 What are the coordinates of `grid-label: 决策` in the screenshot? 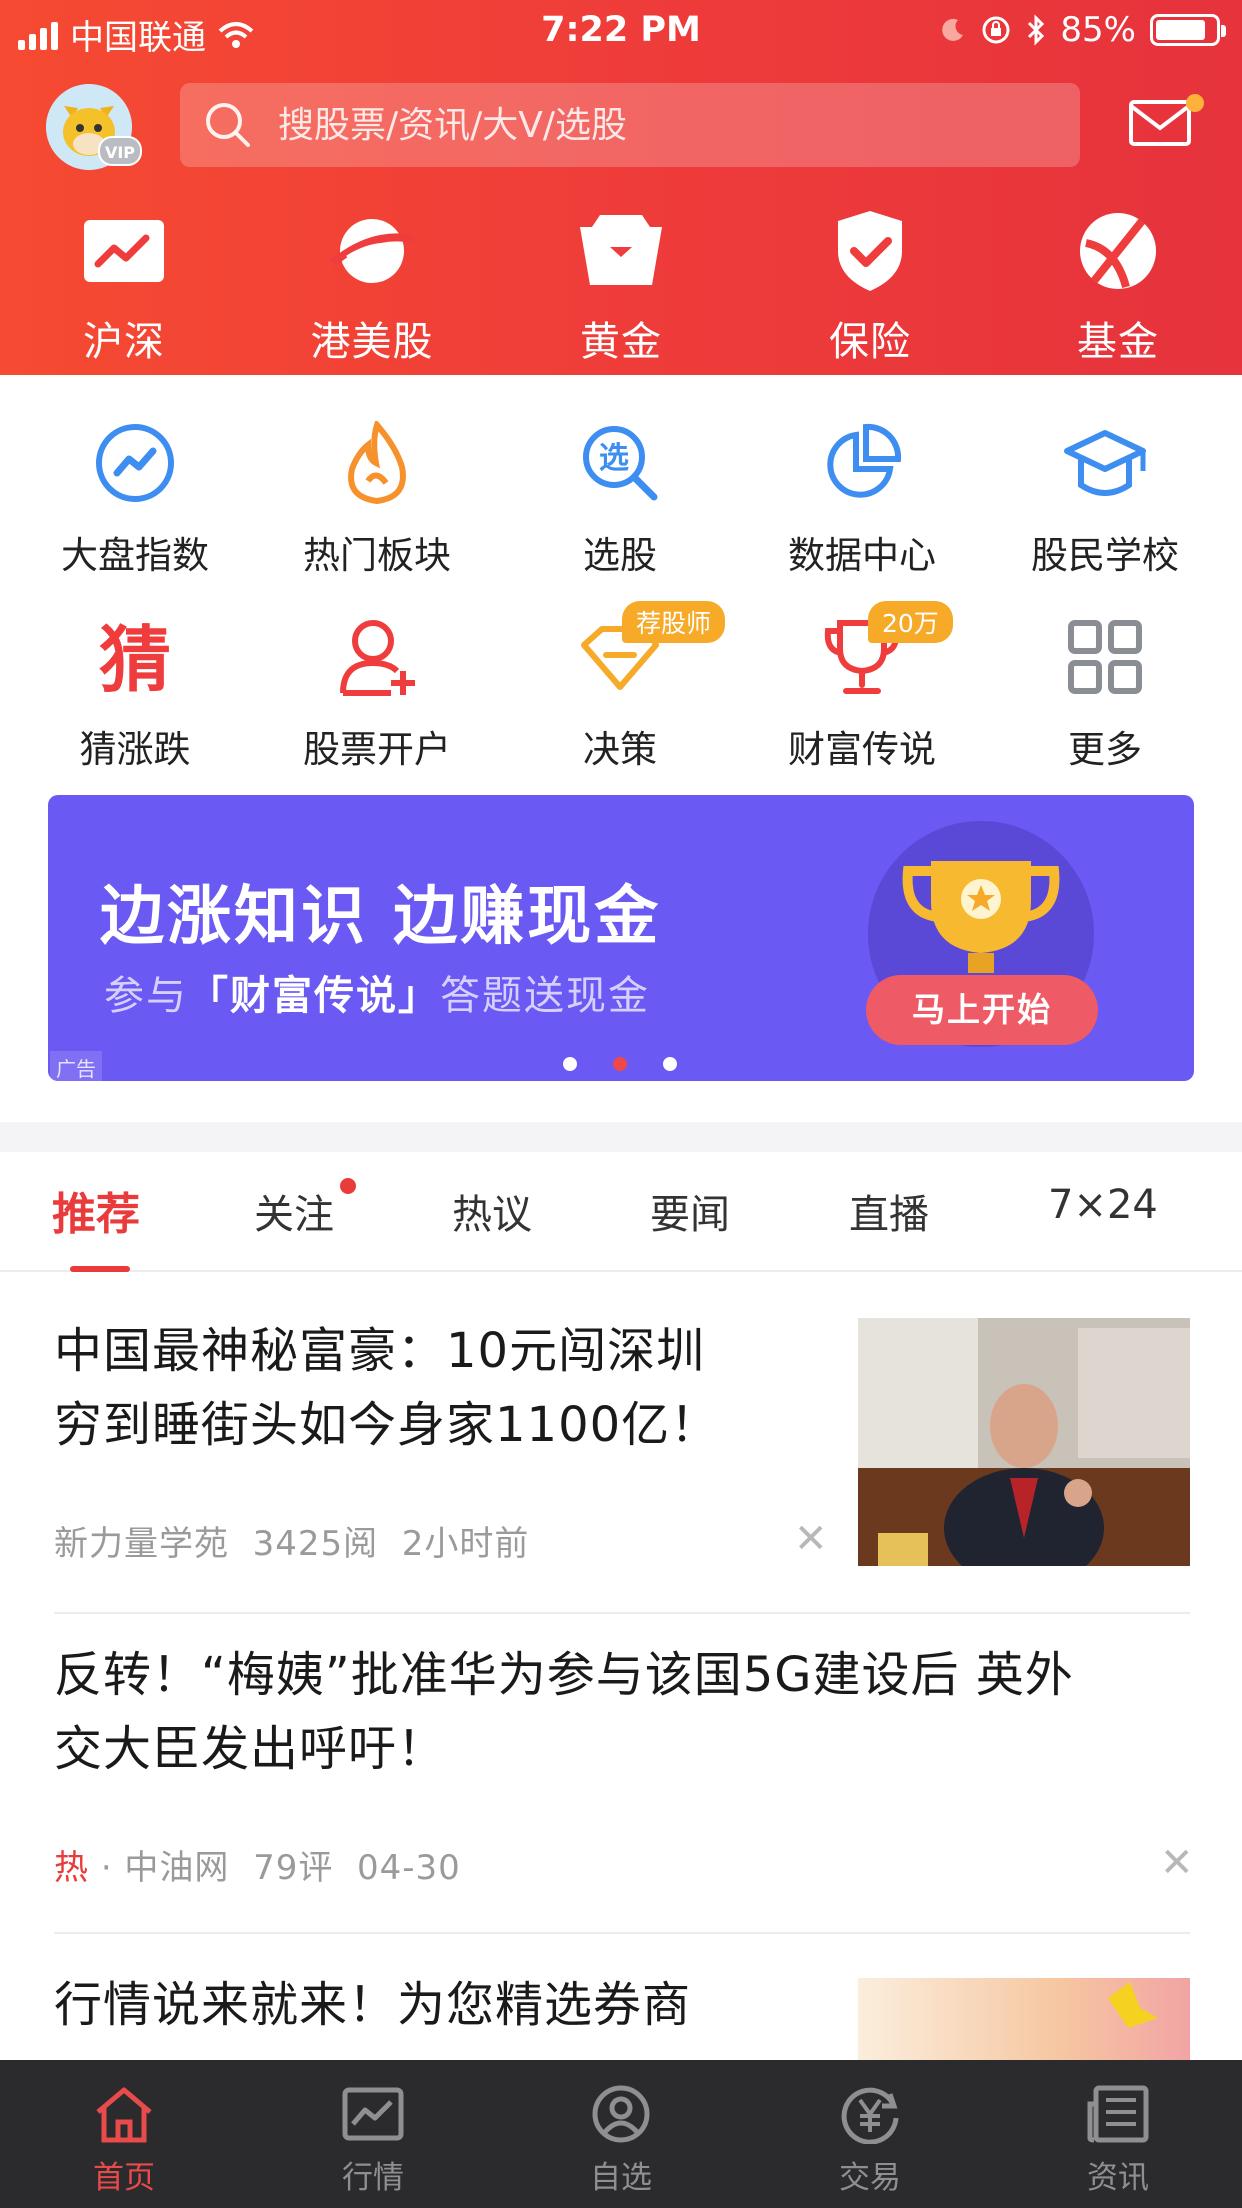 It's located at (620, 749).